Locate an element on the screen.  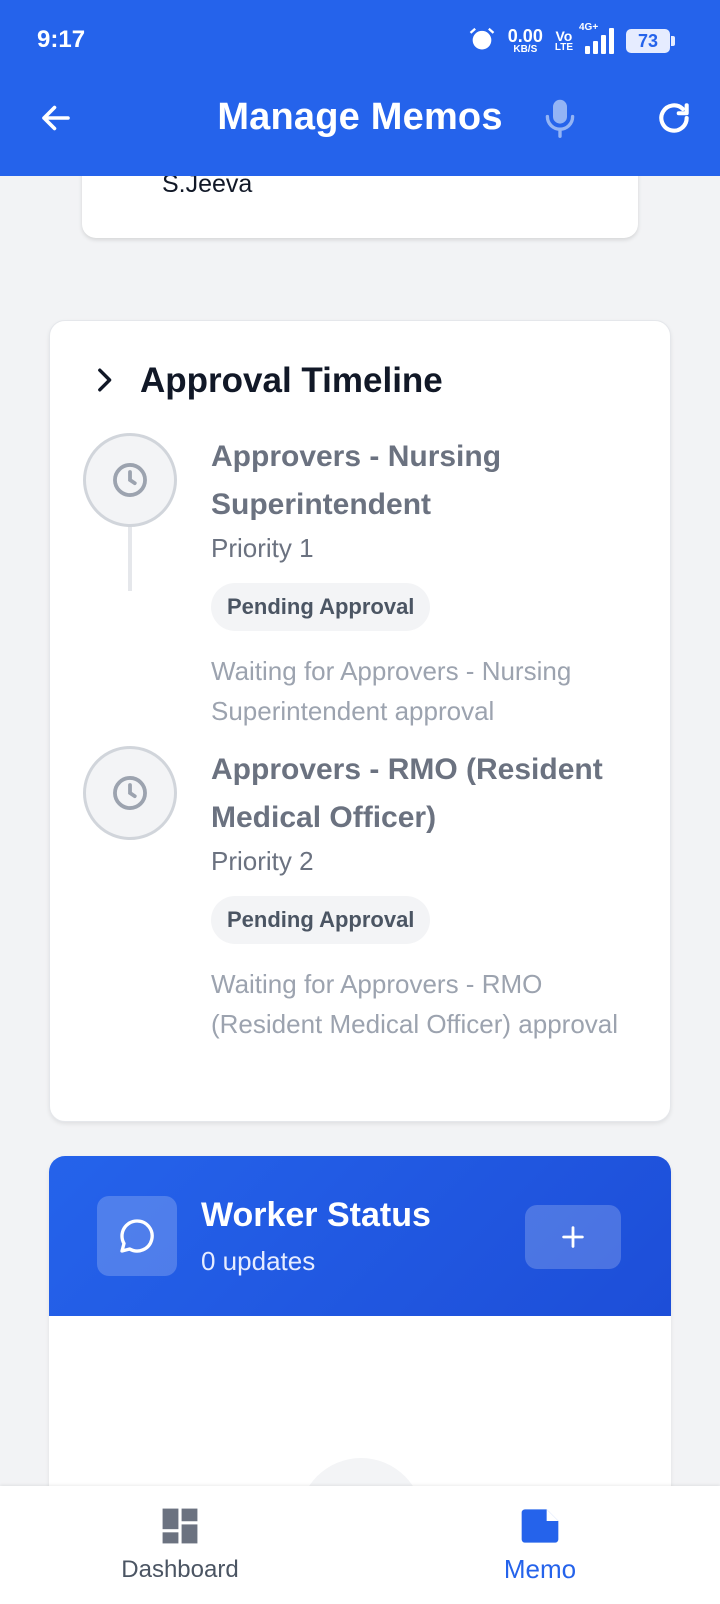
approver-priority: Priority 2 is located at coordinates (262, 861).